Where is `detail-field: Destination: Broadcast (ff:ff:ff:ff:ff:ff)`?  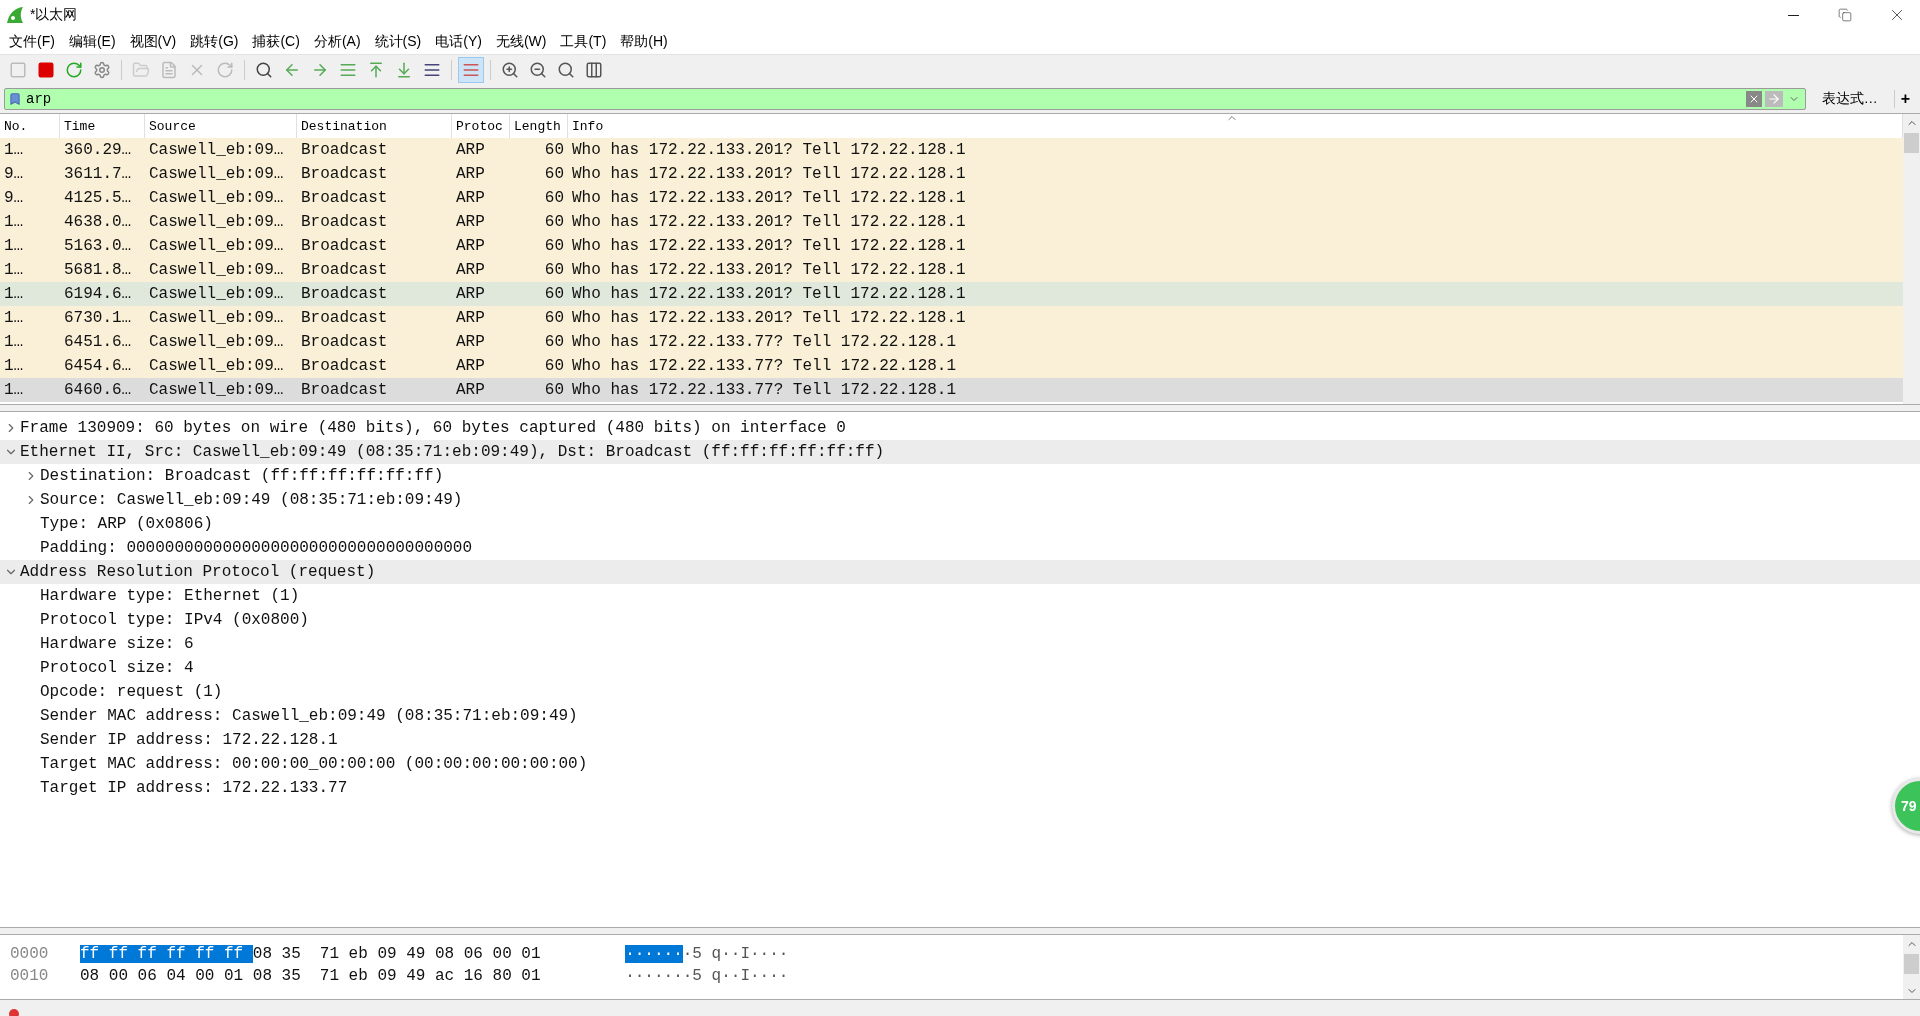 detail-field: Destination: Broadcast (ff:ff:ff:ff:ff:ff) is located at coordinates (242, 476).